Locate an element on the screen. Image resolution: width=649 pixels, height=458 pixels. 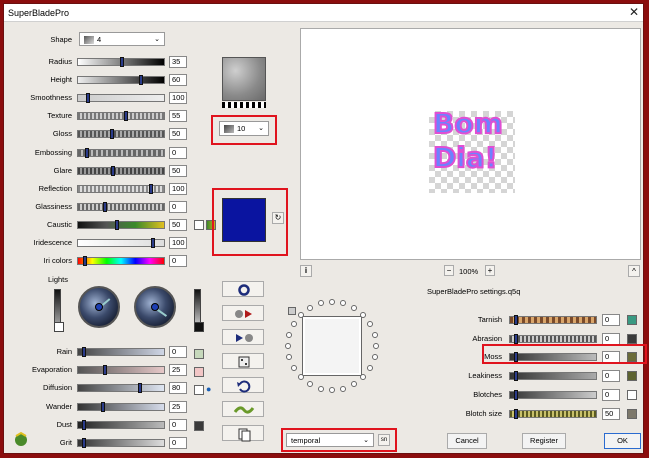
embossing-slider-thumb is located at coordinates (87, 152).